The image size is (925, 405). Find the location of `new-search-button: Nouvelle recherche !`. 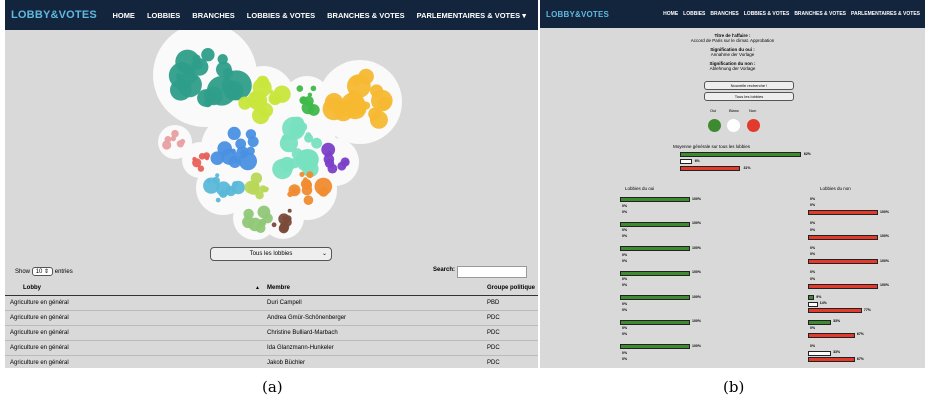

new-search-button: Nouvelle recherche ! is located at coordinates (749, 85).